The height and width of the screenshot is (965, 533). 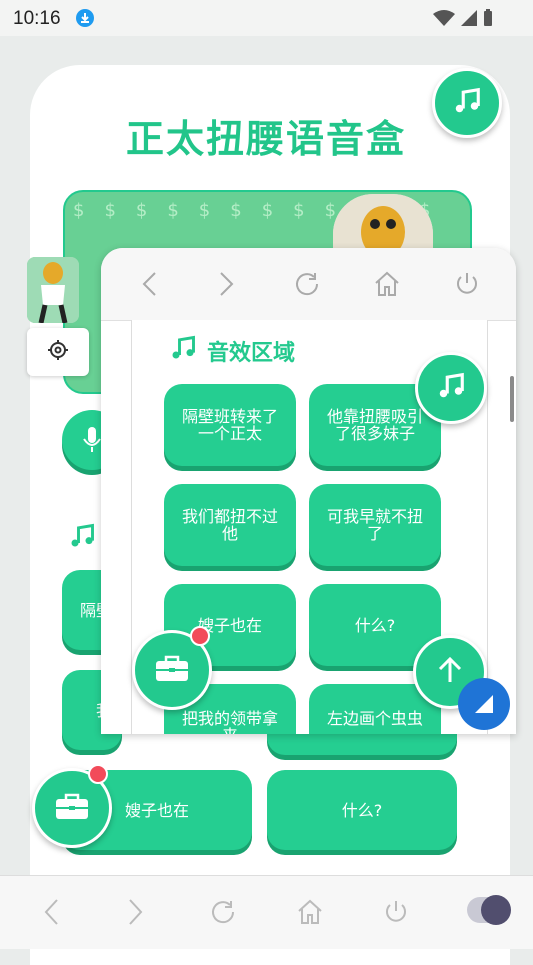 What do you see at coordinates (92, 440) in the screenshot?
I see `microphone-icon` at bounding box center [92, 440].